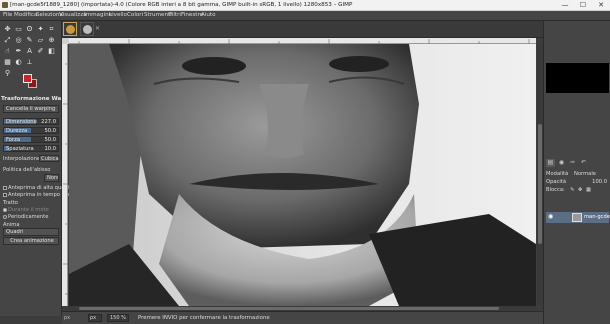 The width and height of the screenshot is (610, 324). Describe the element at coordinates (10, 203) in the screenshot. I see `stroke-label: Tratto` at that location.